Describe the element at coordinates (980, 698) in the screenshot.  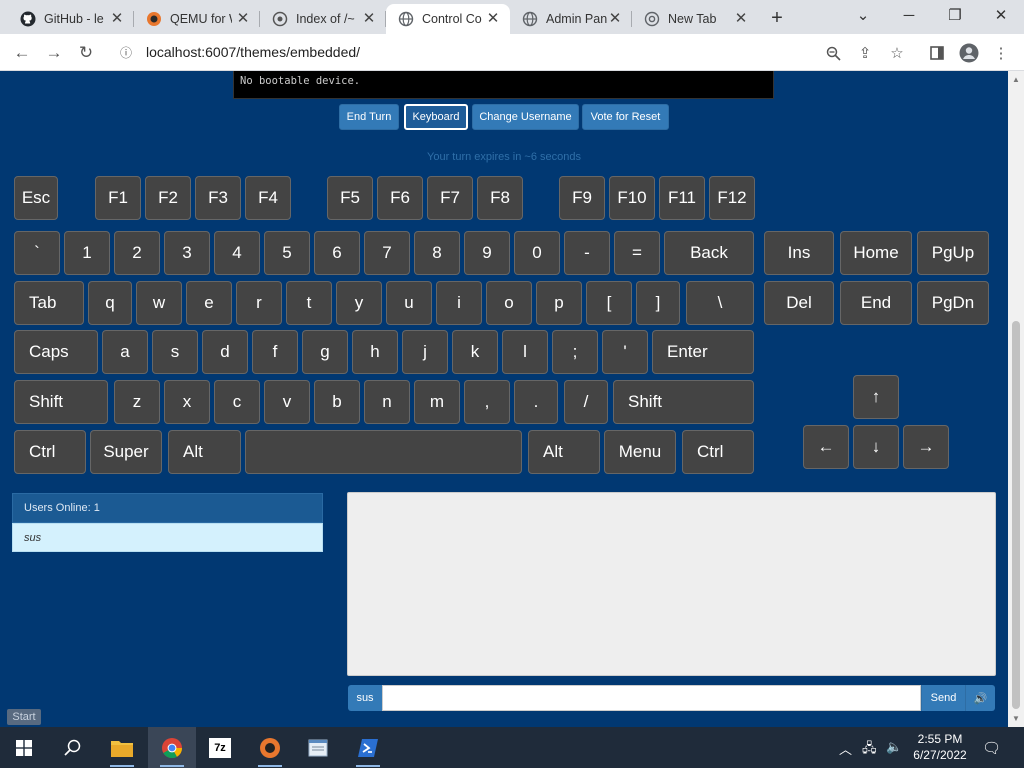
I see `speaker-icon: 🔊` at that location.